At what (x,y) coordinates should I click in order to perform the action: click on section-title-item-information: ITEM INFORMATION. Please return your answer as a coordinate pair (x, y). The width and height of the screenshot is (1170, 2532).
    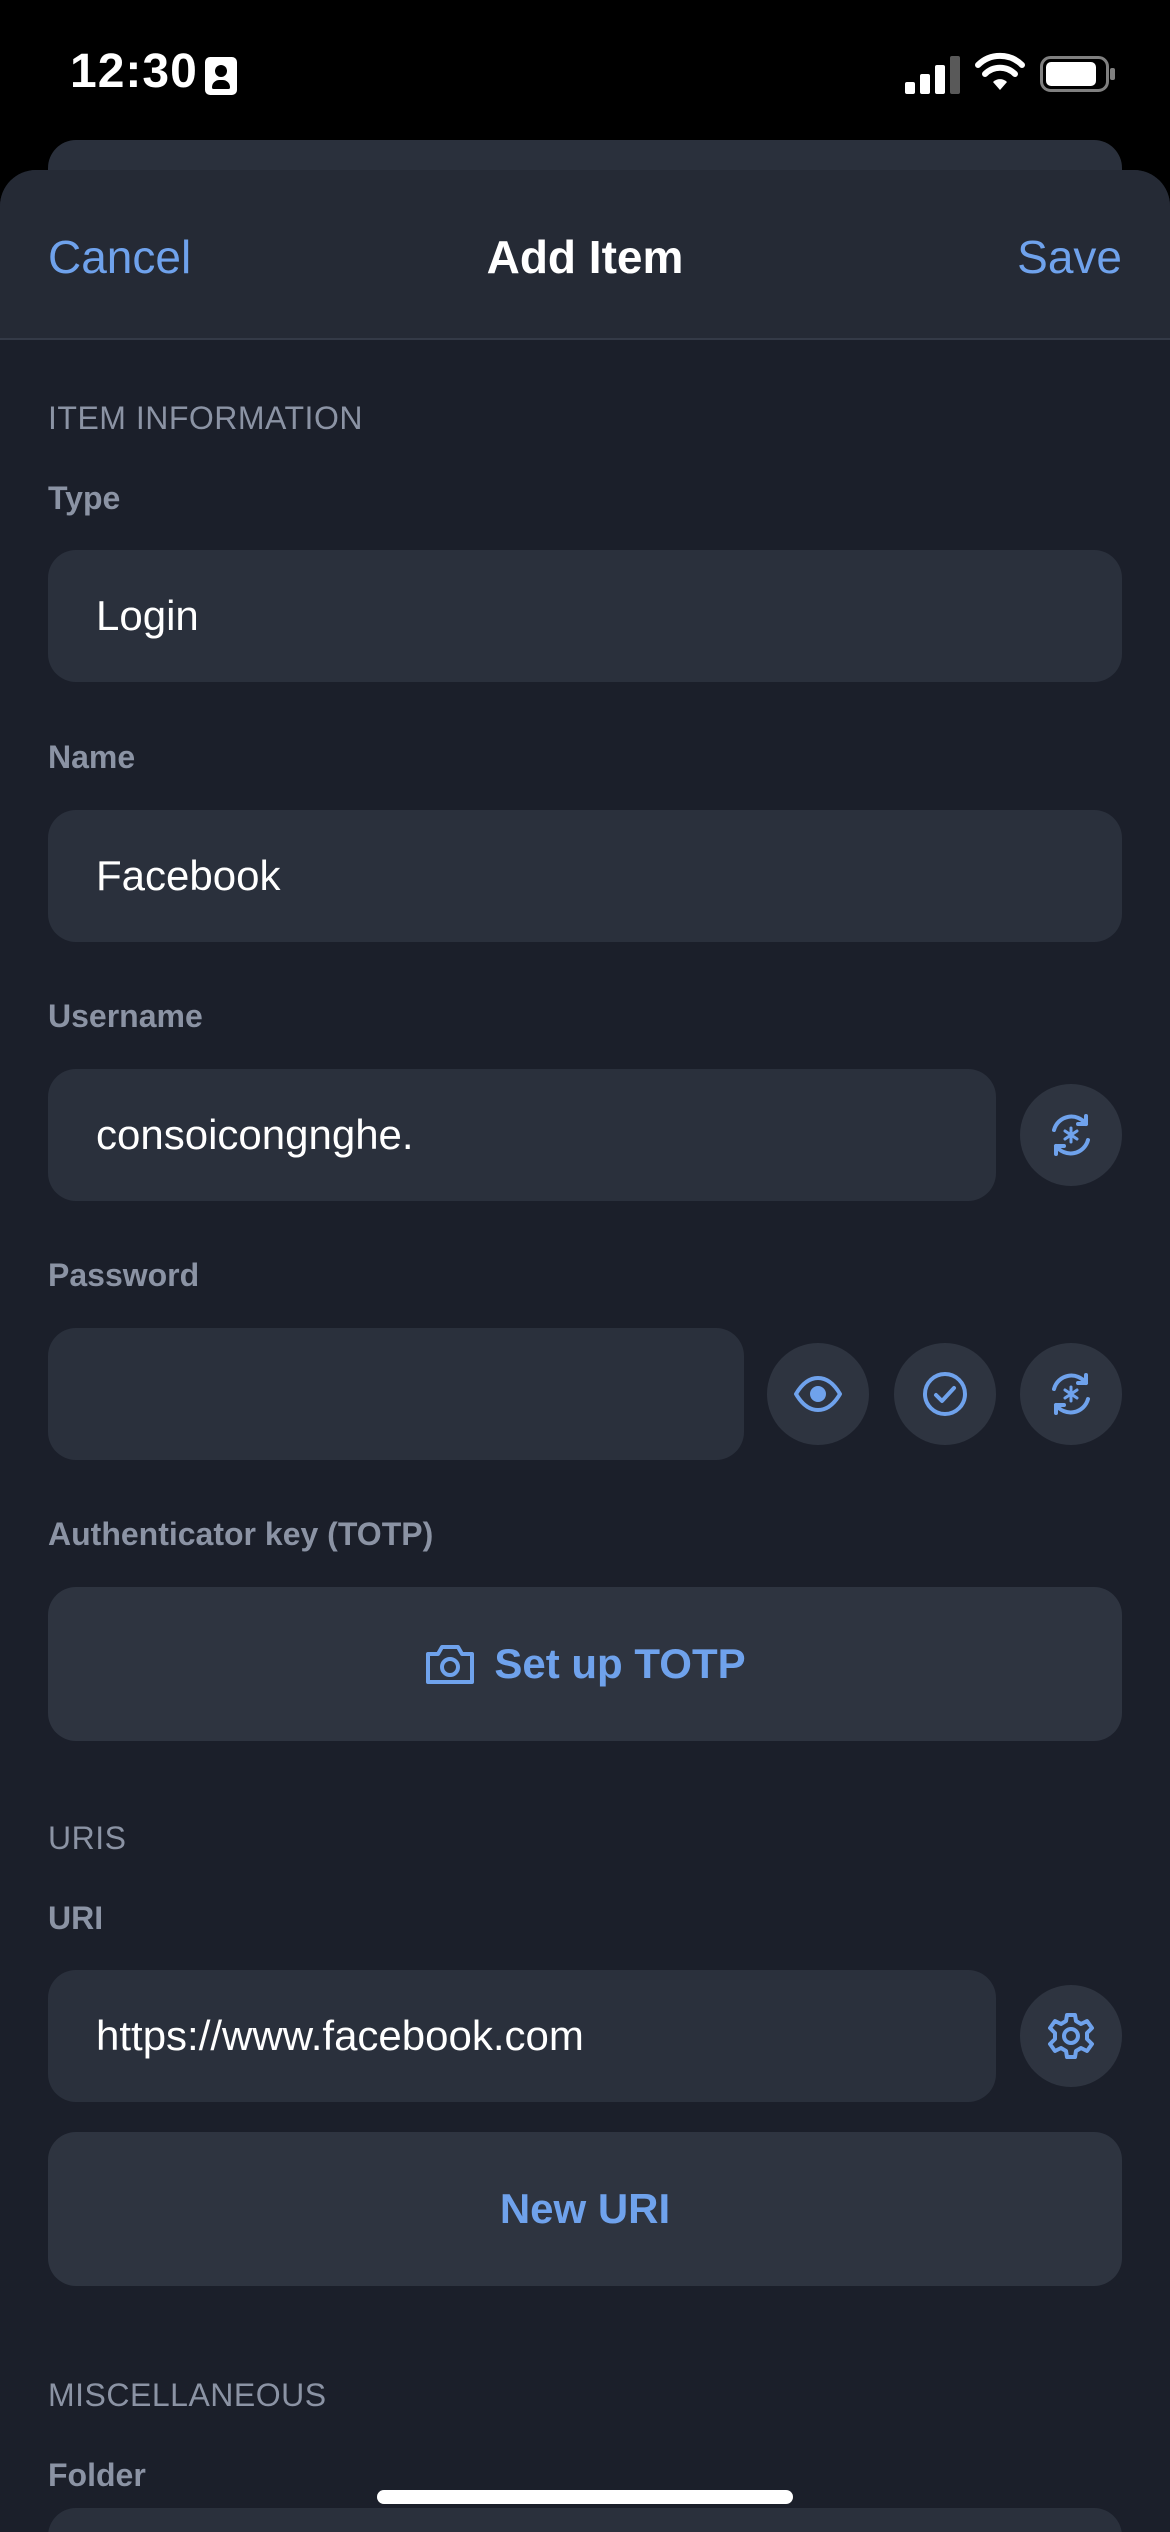
    Looking at the image, I should click on (205, 418).